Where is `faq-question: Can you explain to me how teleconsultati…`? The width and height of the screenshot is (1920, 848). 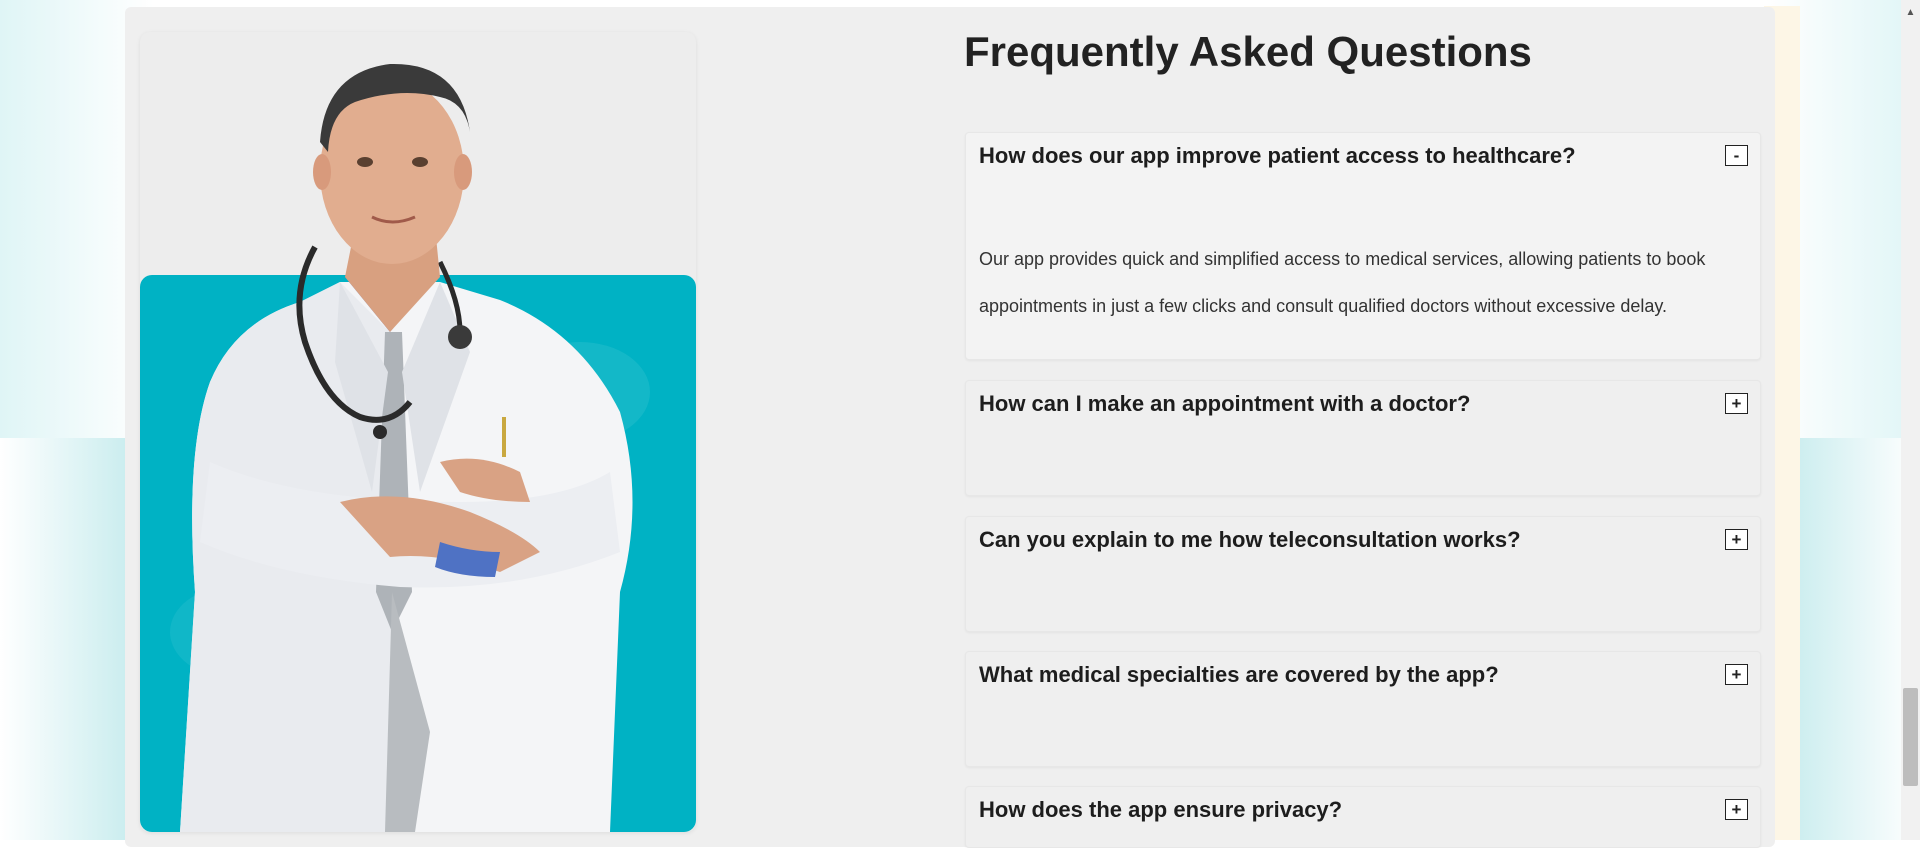
faq-question: Can you explain to me how teleconsultati… is located at coordinates (1250, 540).